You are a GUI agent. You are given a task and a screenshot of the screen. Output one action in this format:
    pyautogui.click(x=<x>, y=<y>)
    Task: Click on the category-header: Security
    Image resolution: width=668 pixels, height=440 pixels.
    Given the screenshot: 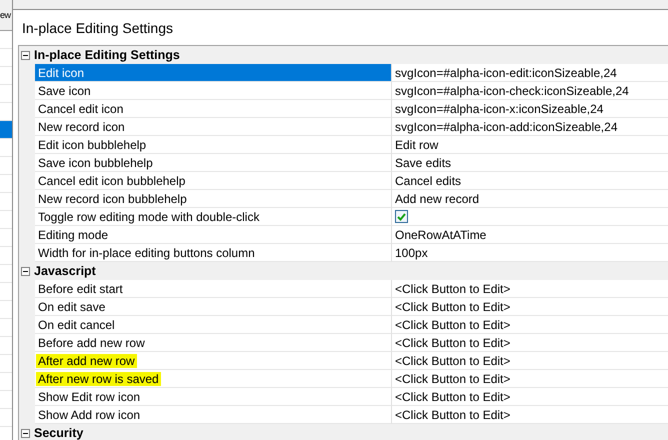 What is the action you would take?
    pyautogui.click(x=59, y=433)
    